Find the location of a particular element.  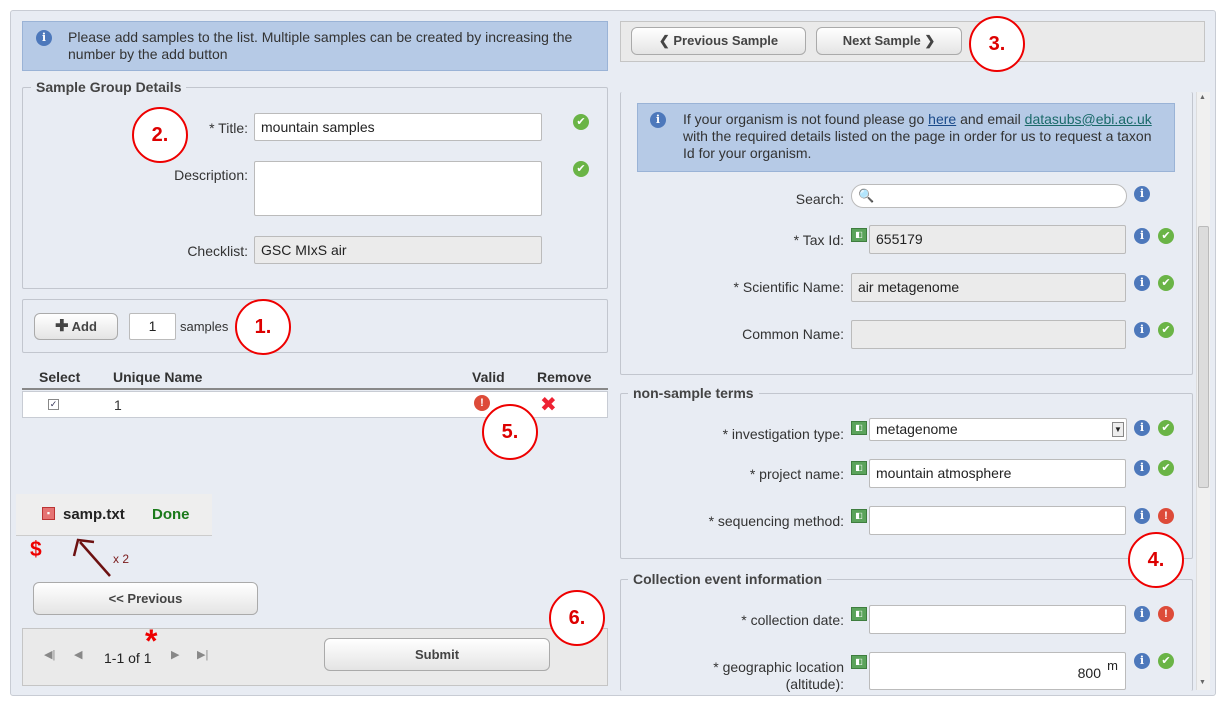

add-button: ✚ Add is located at coordinates (76, 326).